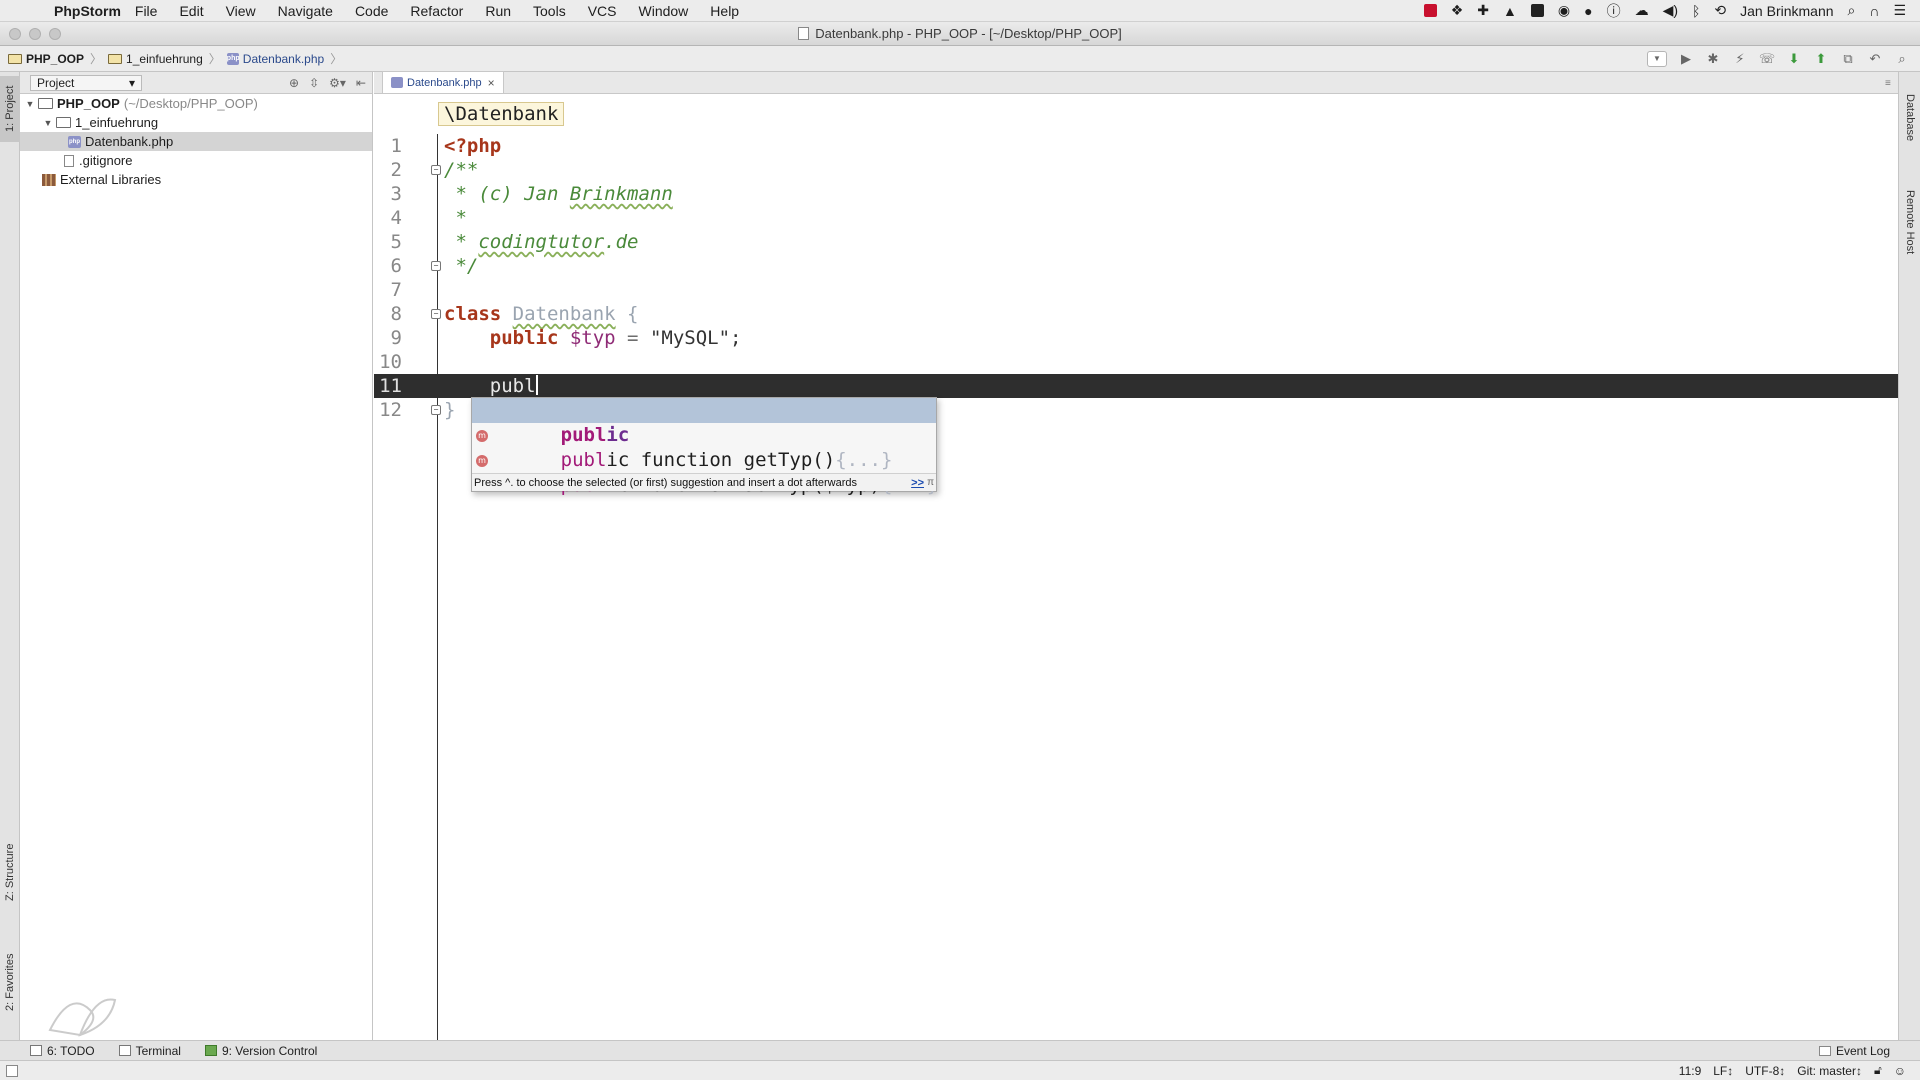 The width and height of the screenshot is (1920, 1080). I want to click on vcs-revert-icon: ↶, so click(1875, 59).